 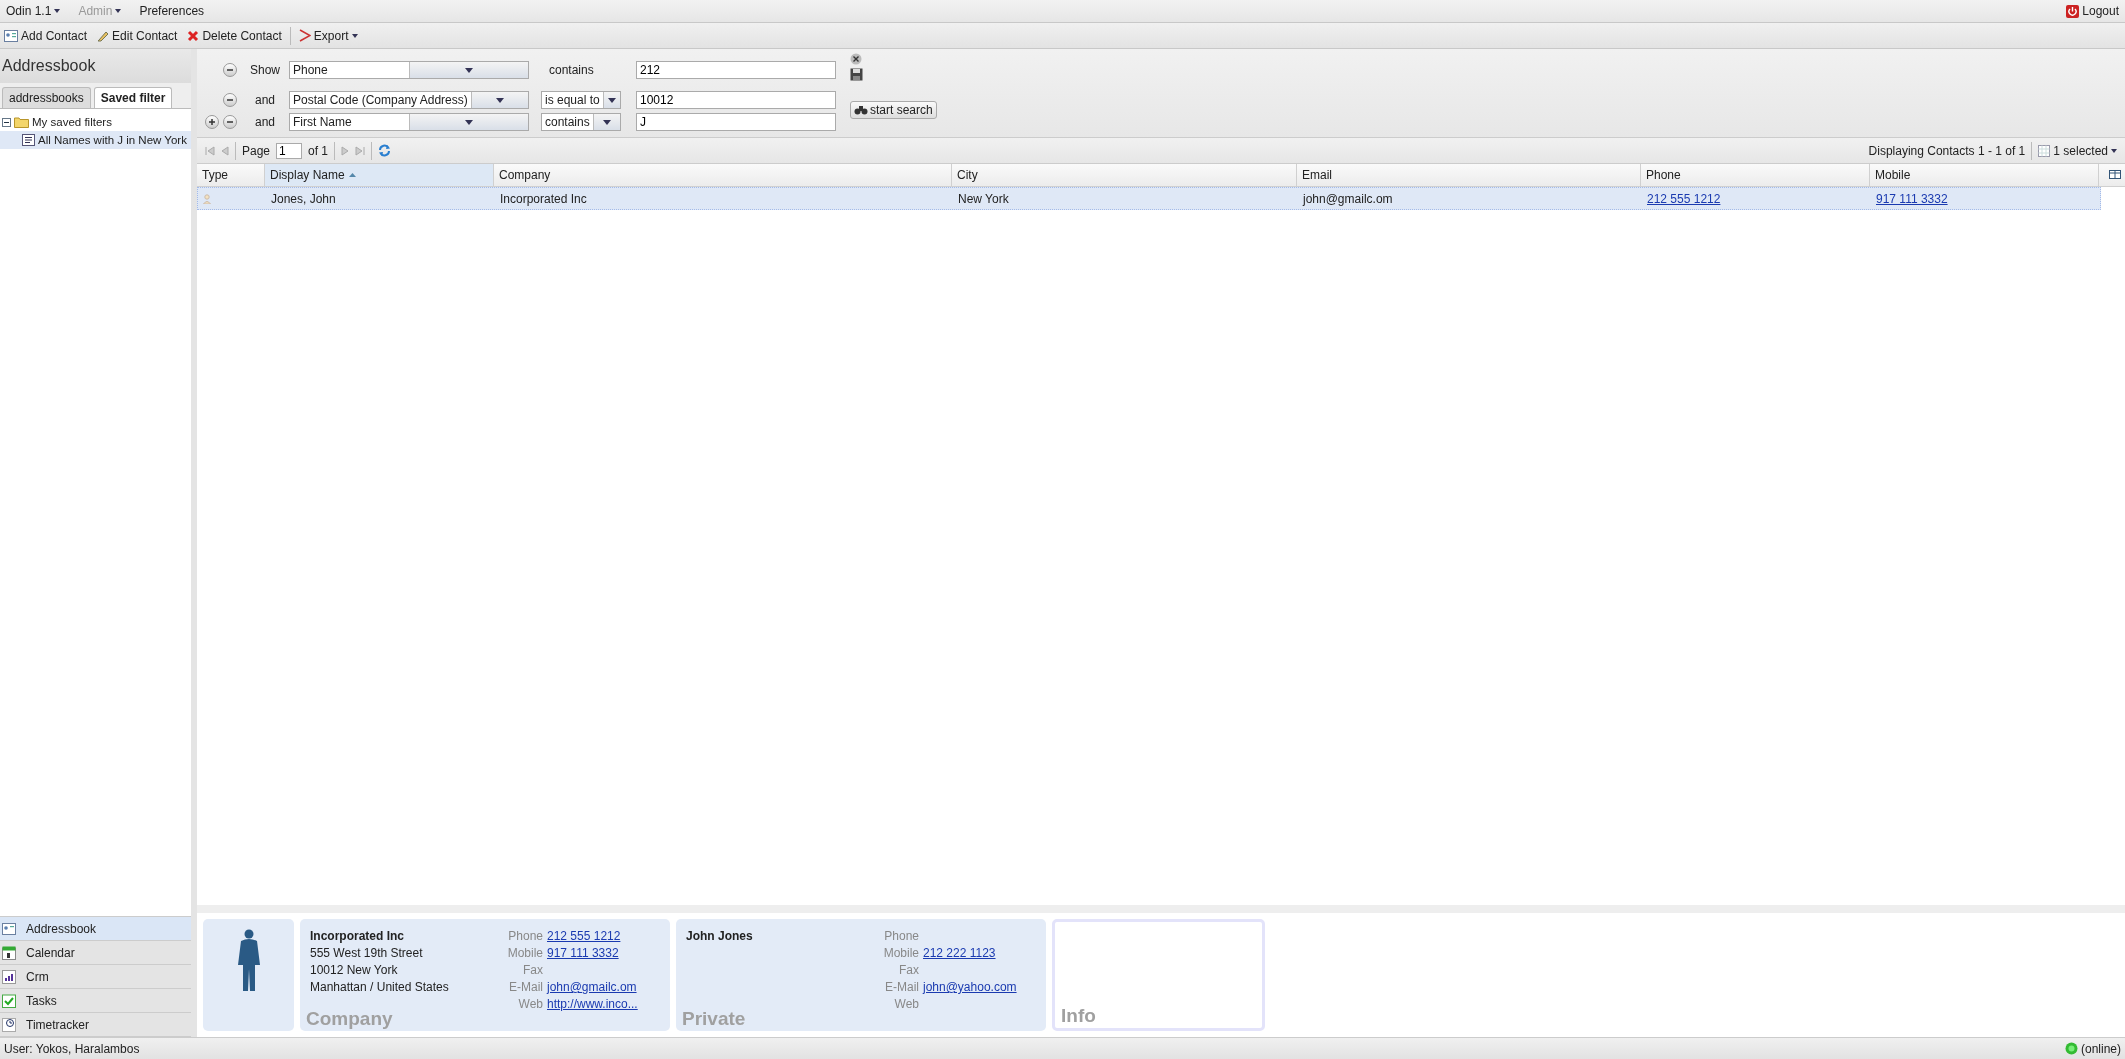 What do you see at coordinates (172, 11) in the screenshot?
I see `menu-item: Preferences` at bounding box center [172, 11].